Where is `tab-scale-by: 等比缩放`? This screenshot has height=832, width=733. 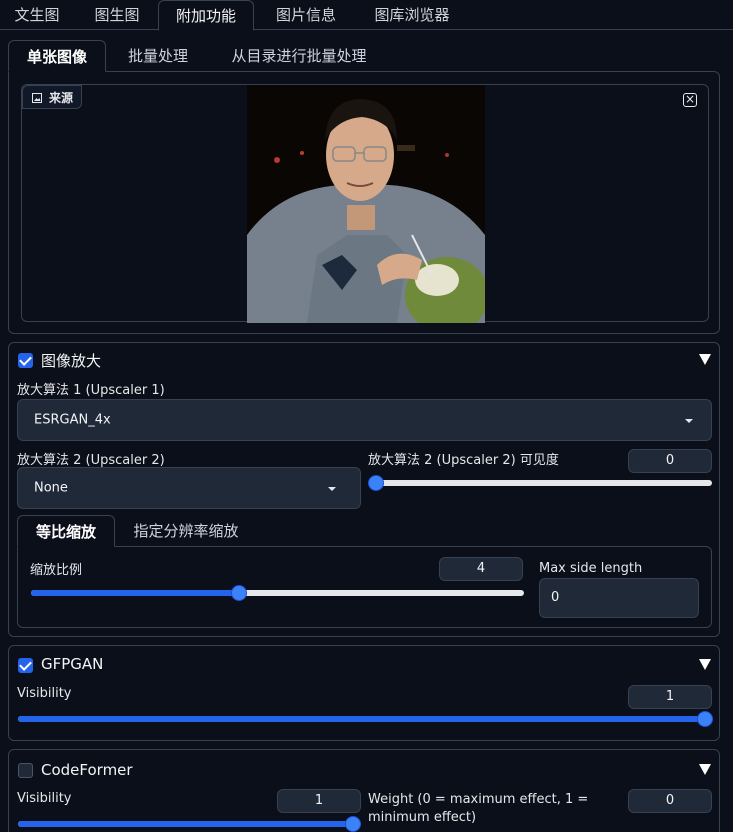 tab-scale-by: 等比缩放 is located at coordinates (66, 531).